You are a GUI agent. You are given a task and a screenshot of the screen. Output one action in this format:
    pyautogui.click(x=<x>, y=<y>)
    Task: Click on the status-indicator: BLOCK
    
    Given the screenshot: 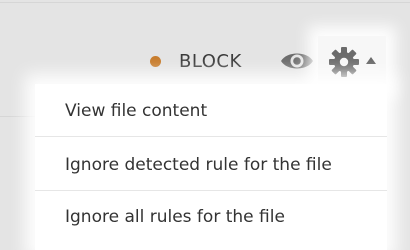 What is the action you would take?
    pyautogui.click(x=196, y=61)
    